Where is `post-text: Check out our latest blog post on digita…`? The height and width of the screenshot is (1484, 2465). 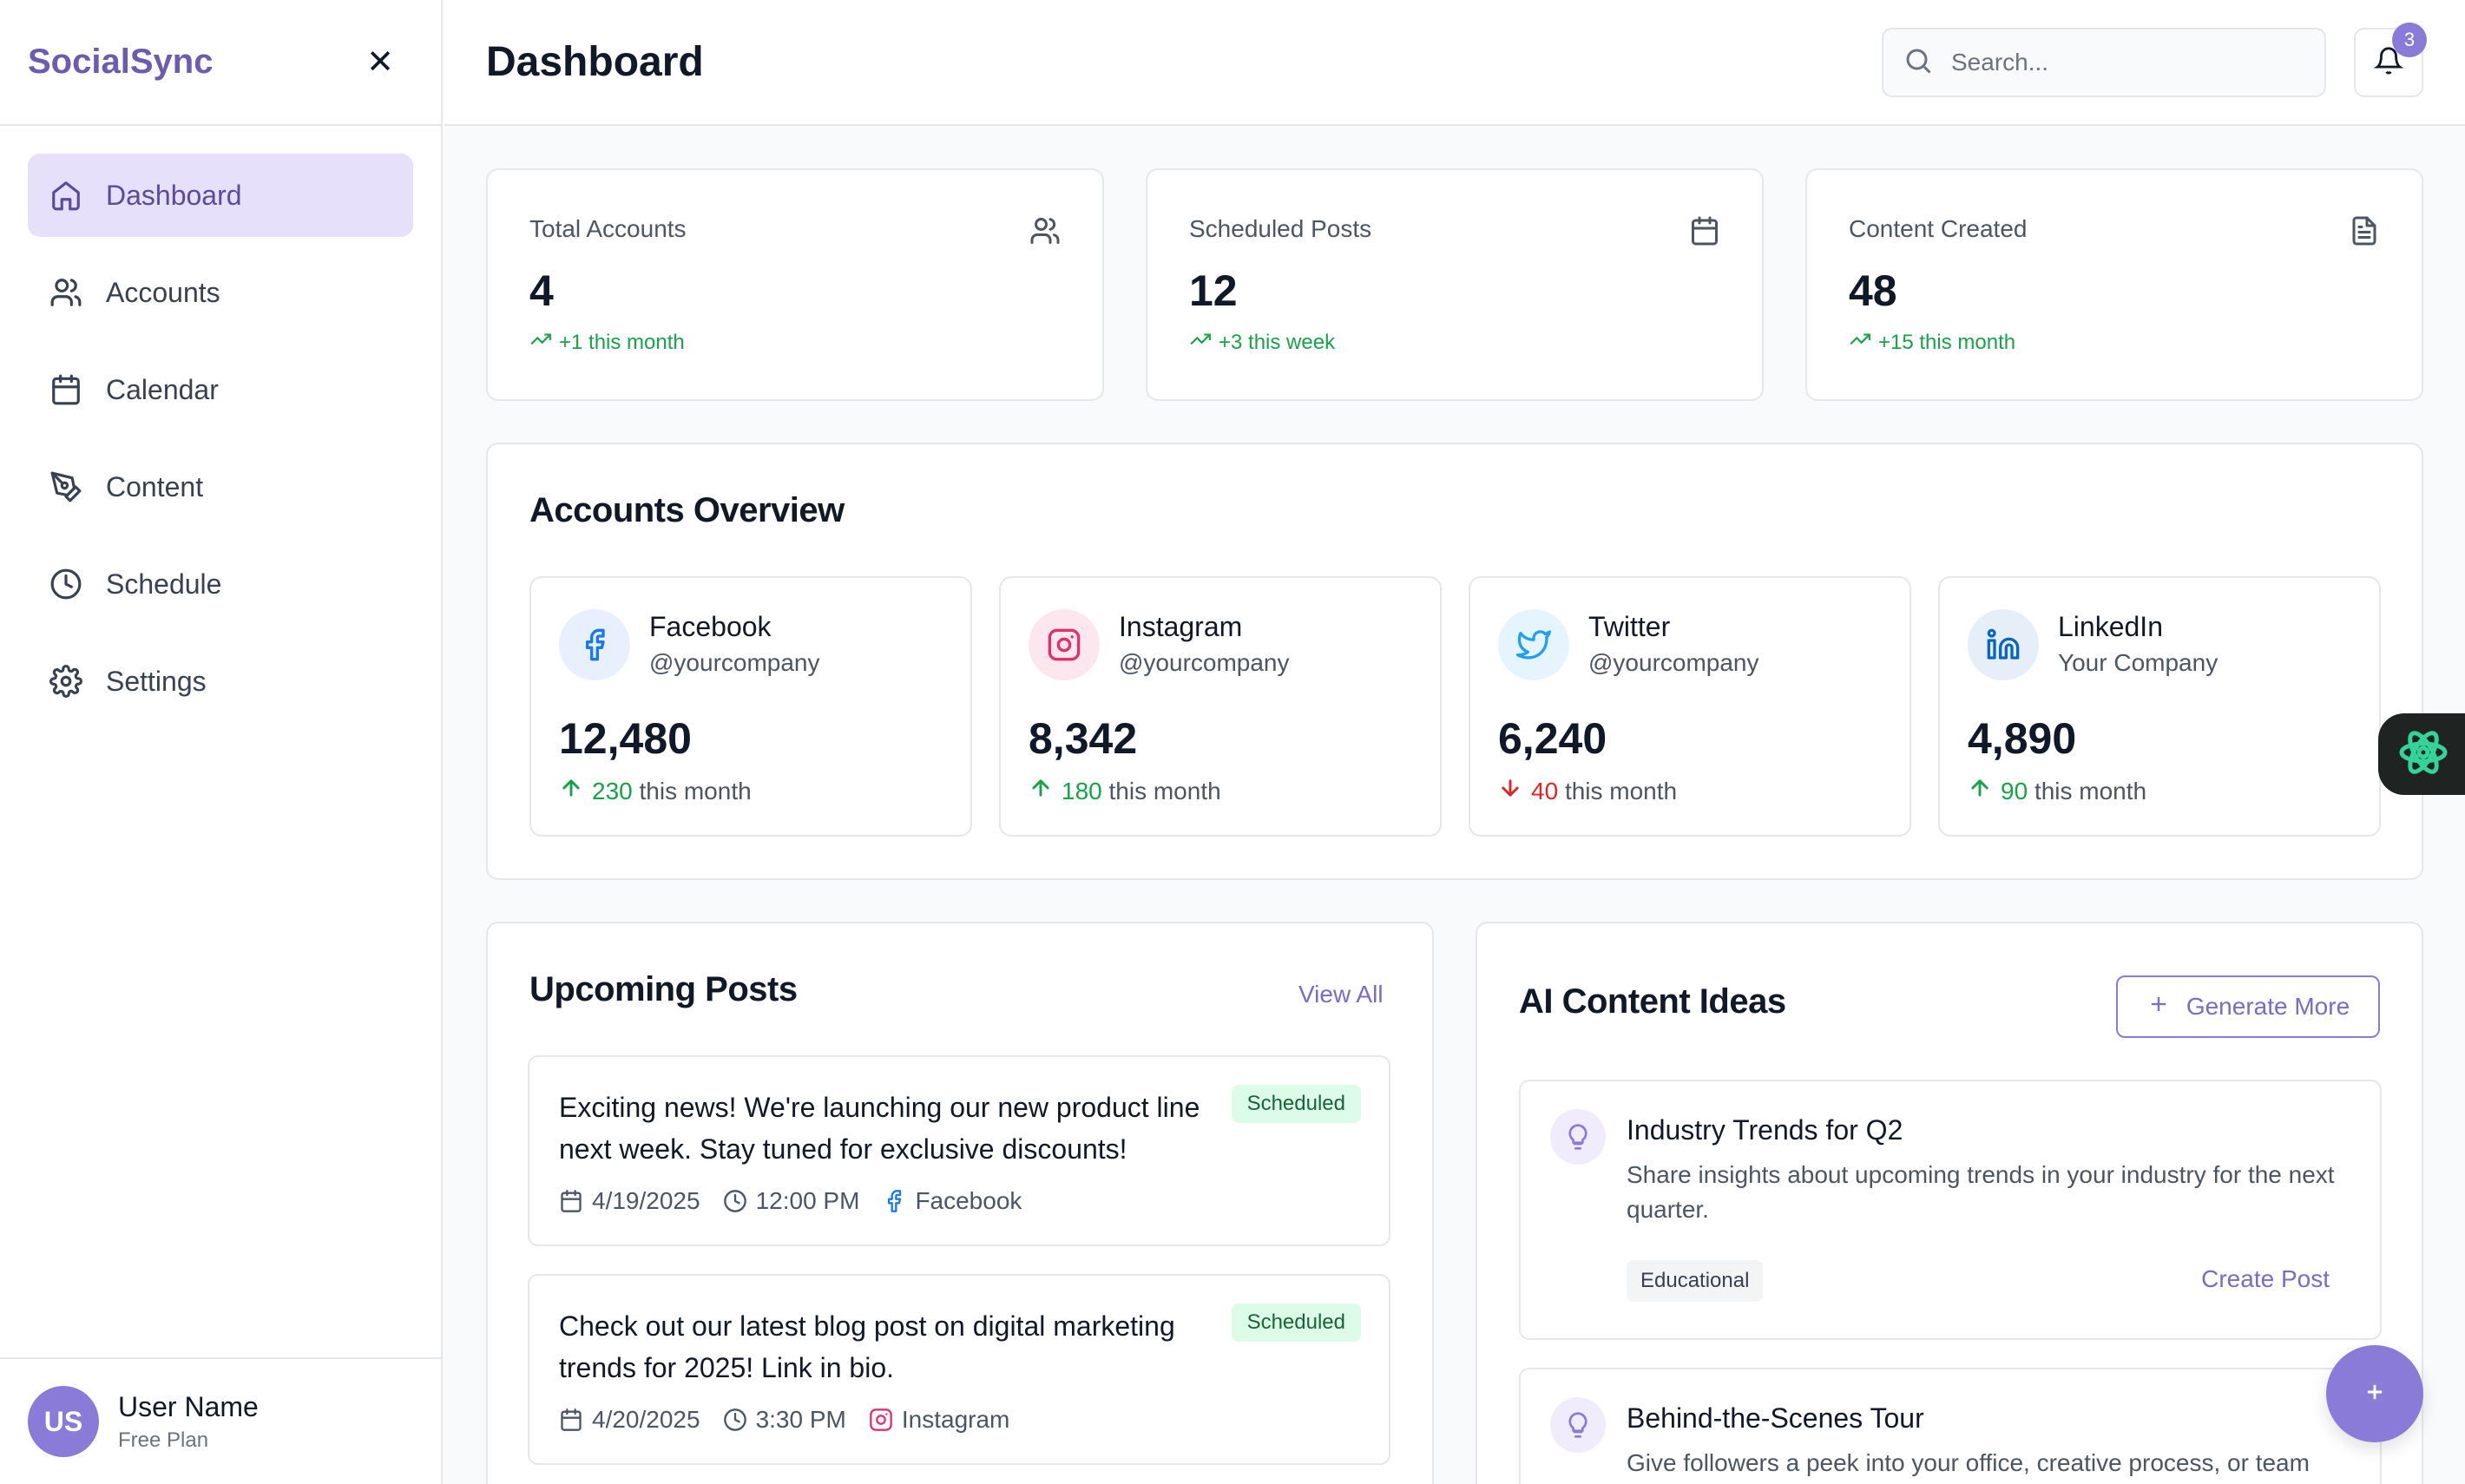
post-text: Check out our latest blog post on digita… is located at coordinates (867, 1346).